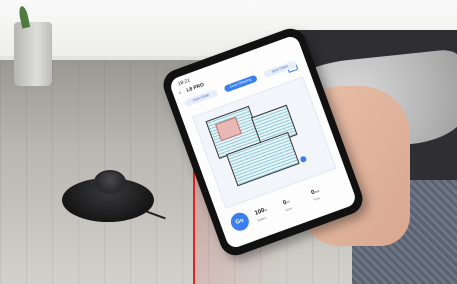 The width and height of the screenshot is (457, 284). Describe the element at coordinates (289, 209) in the screenshot. I see `area-label: Area` at that location.